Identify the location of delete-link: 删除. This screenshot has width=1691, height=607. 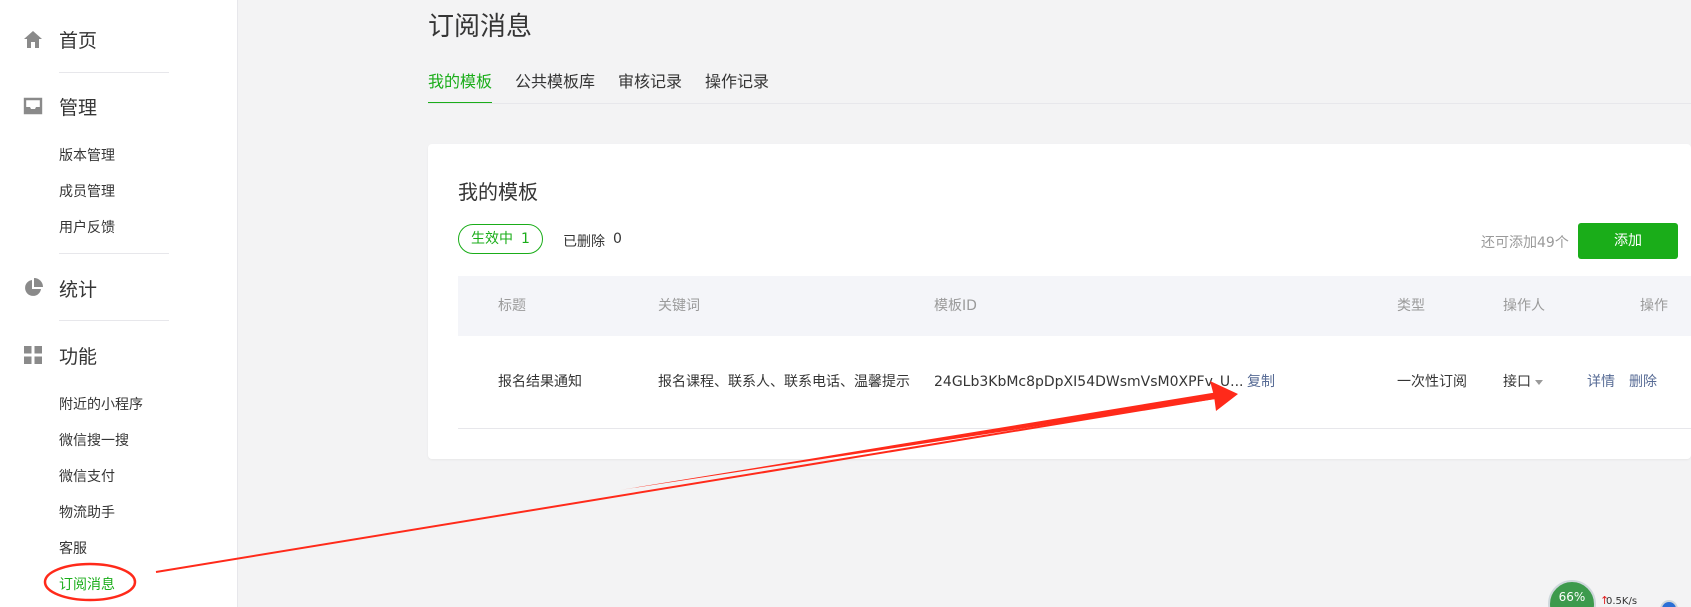
(1643, 382).